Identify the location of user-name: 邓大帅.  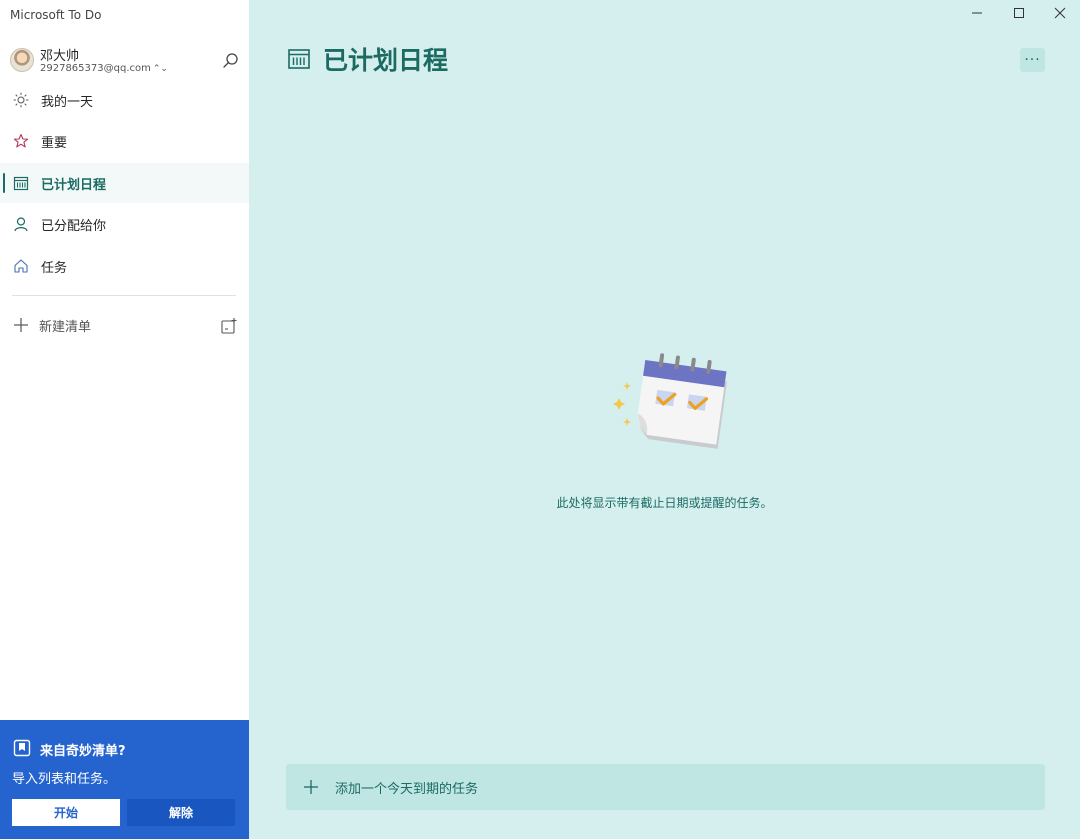
(60, 56).